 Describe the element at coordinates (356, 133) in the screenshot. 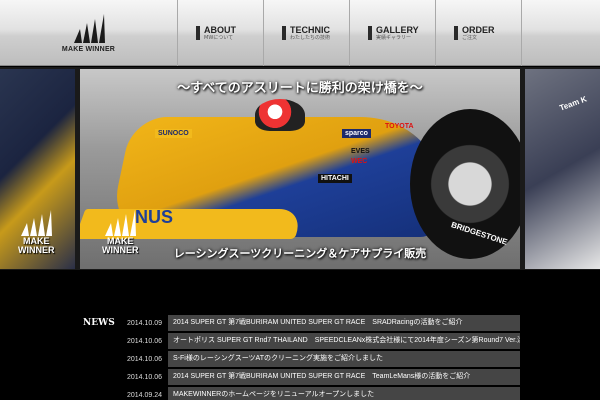

I see `sponsor-sparco: sparco` at that location.